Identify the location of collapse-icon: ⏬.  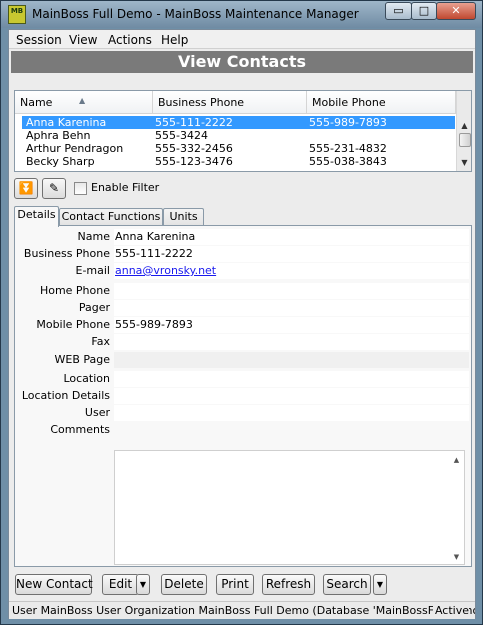
(26, 188).